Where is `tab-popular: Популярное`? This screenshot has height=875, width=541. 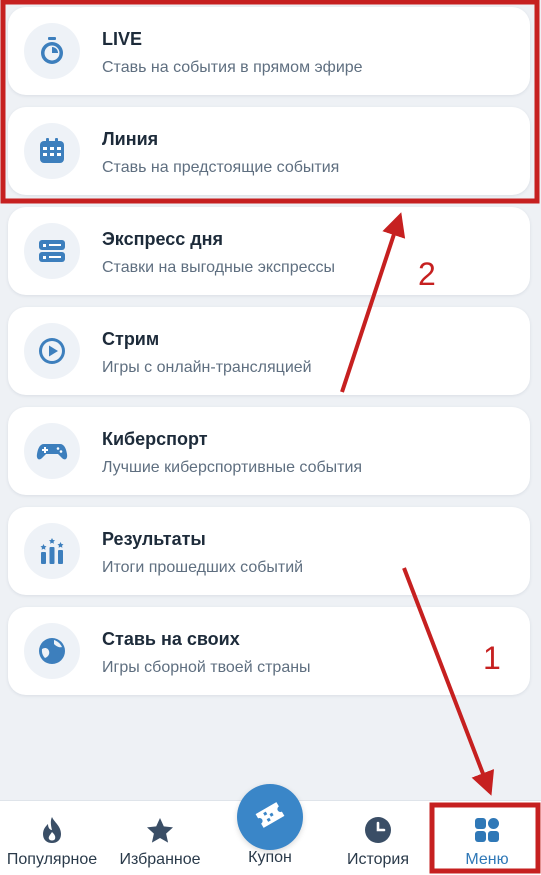
tab-popular: Популярное is located at coordinates (52, 838).